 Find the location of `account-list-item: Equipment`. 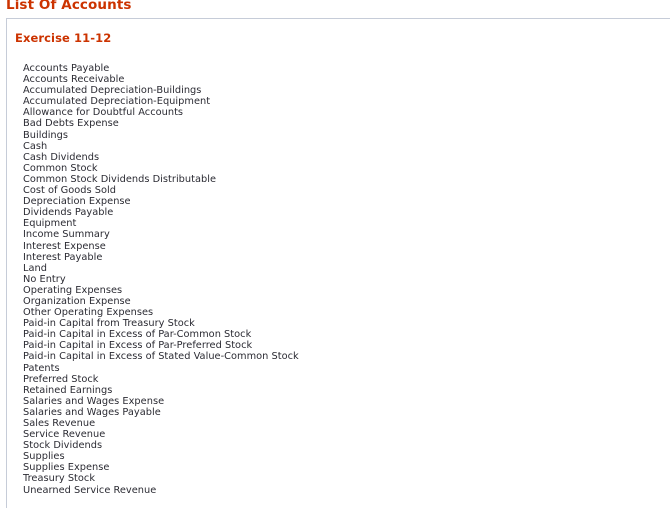

account-list-item: Equipment is located at coordinates (161, 223).